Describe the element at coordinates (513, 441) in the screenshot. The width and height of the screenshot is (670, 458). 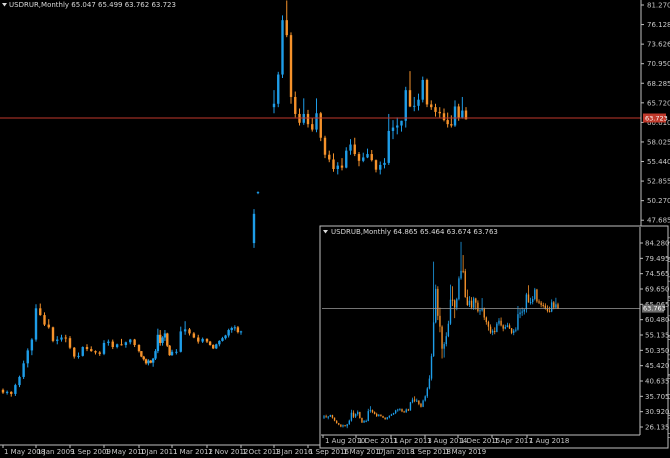
I see `x-tick-label: 1 Apr 2017` at that location.